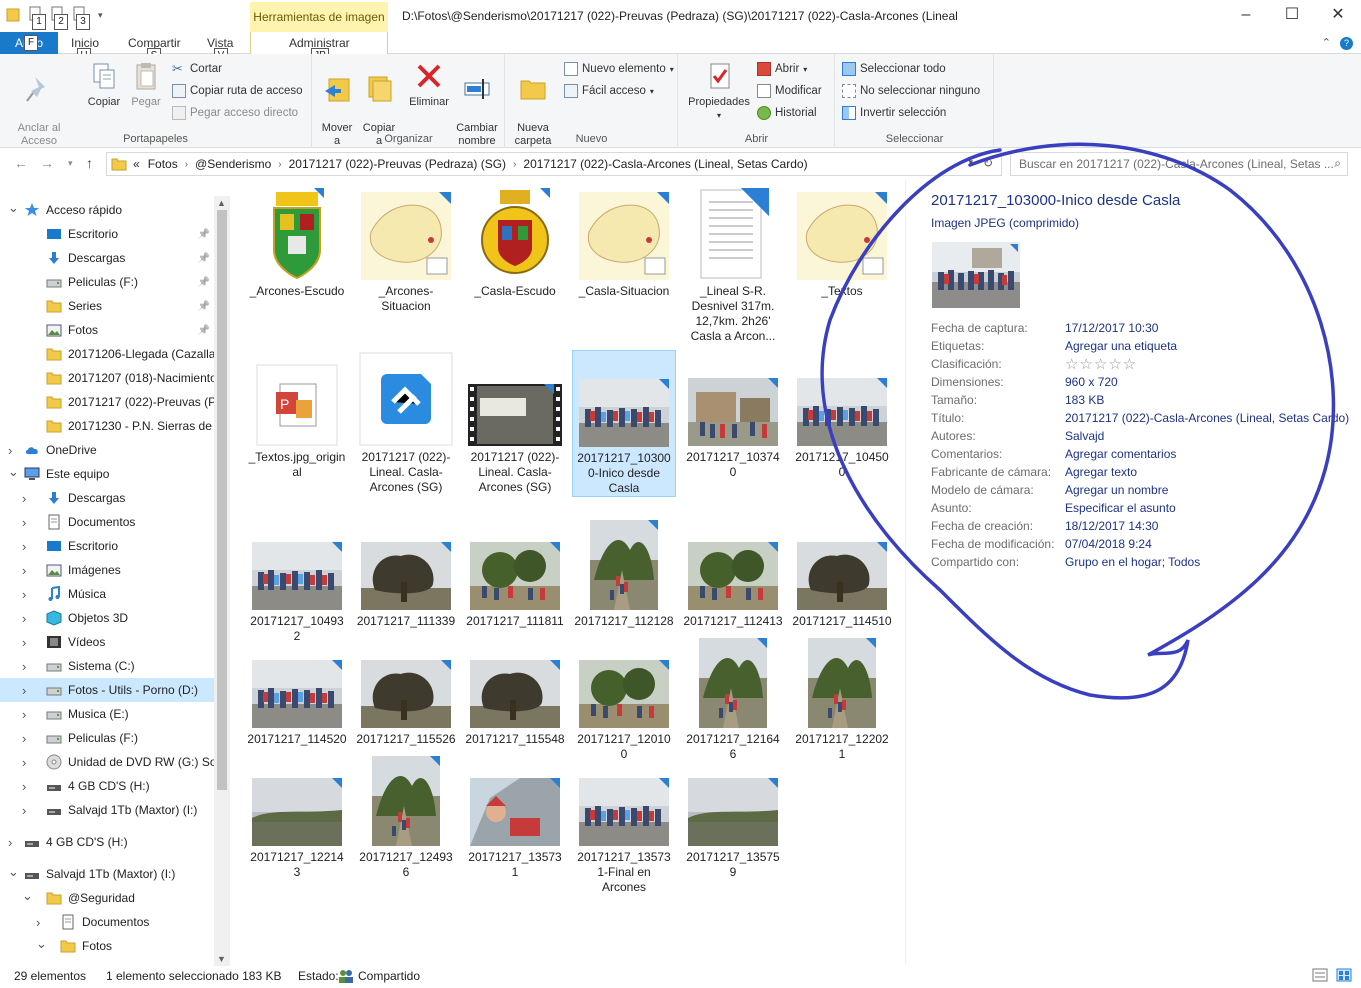 The width and height of the screenshot is (1361, 988). I want to click on file-item: 20171217_124936, so click(406, 815).